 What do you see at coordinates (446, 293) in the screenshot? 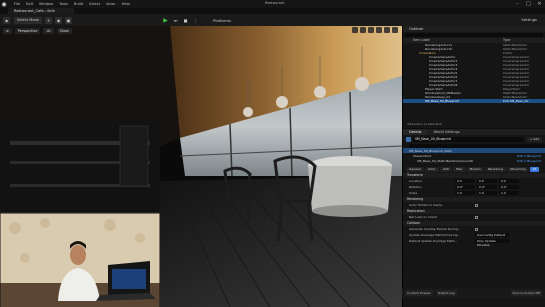
I see `output-log-button: Output Log` at bounding box center [446, 293].